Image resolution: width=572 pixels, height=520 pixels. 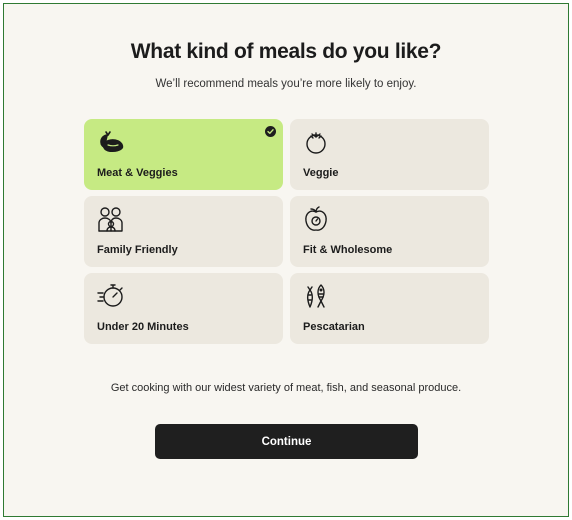 What do you see at coordinates (321, 173) in the screenshot?
I see `option-label: Veggie` at bounding box center [321, 173].